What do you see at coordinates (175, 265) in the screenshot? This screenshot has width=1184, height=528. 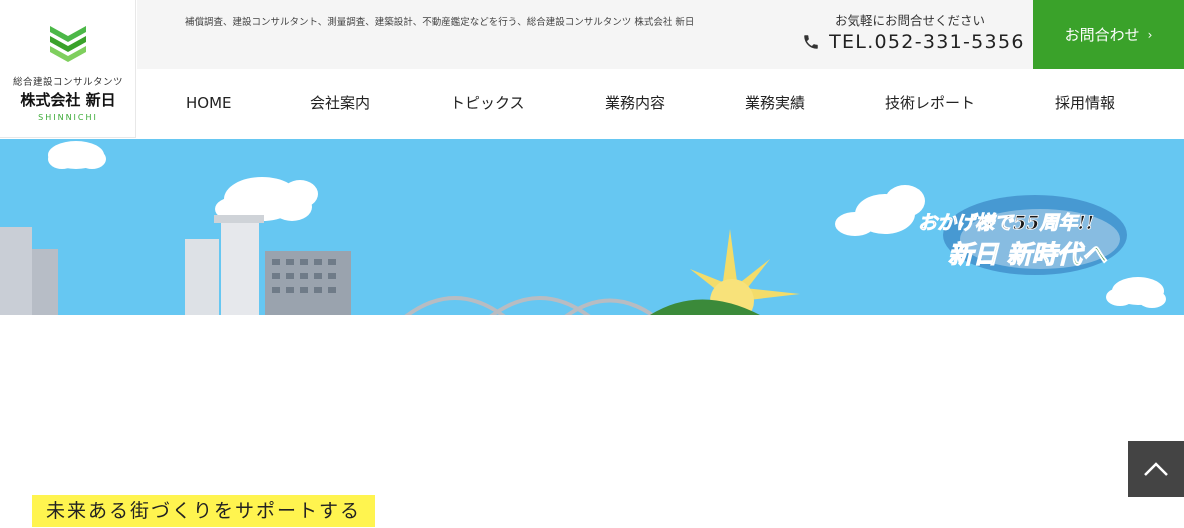 I see `building-illustration` at bounding box center [175, 265].